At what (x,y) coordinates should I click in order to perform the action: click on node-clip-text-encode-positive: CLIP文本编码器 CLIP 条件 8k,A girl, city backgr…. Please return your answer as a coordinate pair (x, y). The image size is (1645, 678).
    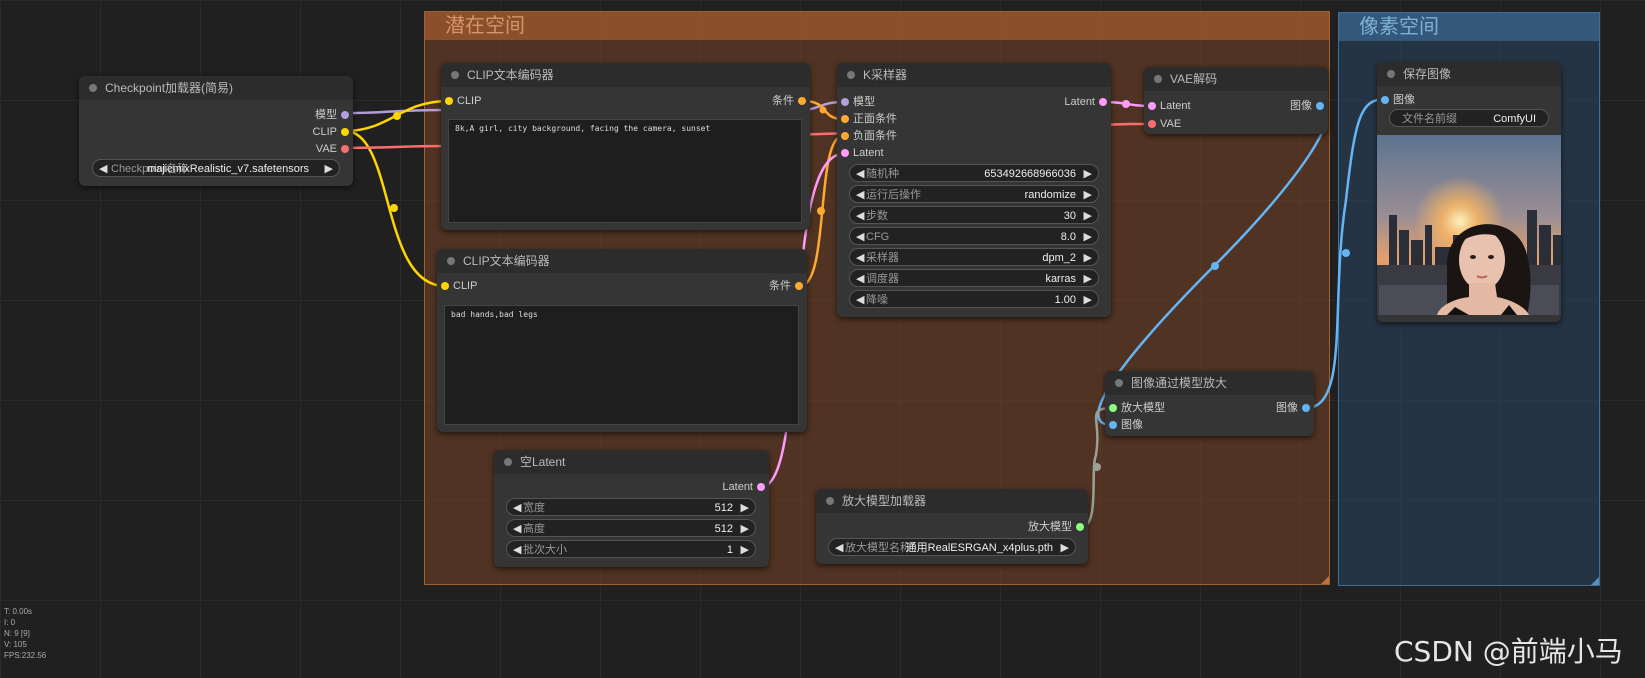
    Looking at the image, I should click on (625, 146).